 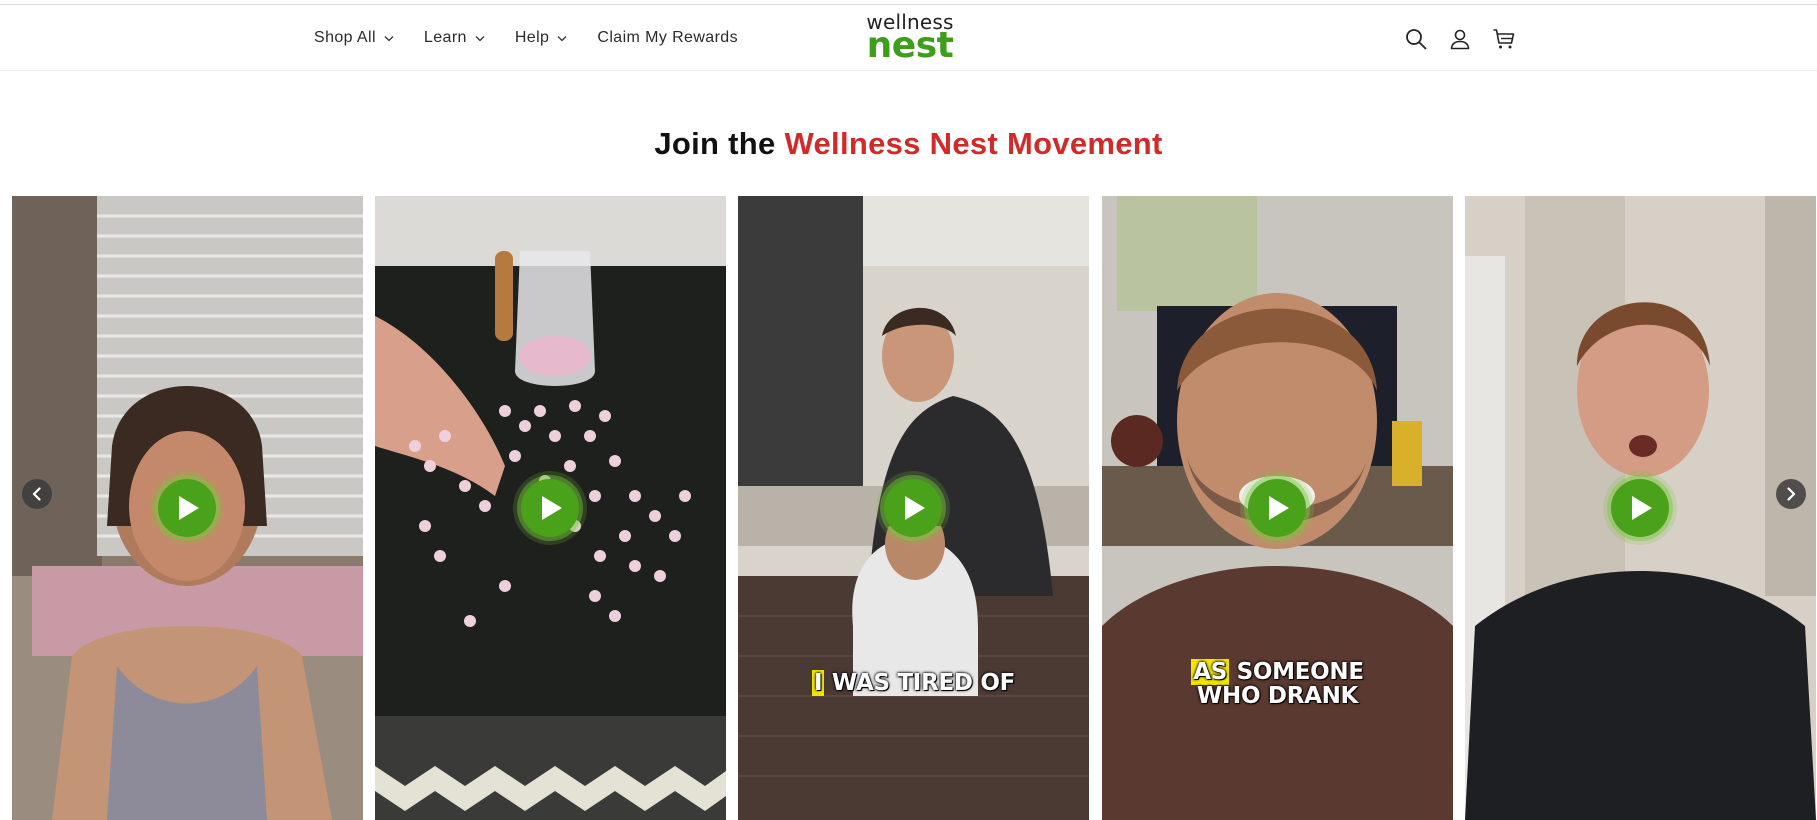 I want to click on header-icons, so click(x=1460, y=39).